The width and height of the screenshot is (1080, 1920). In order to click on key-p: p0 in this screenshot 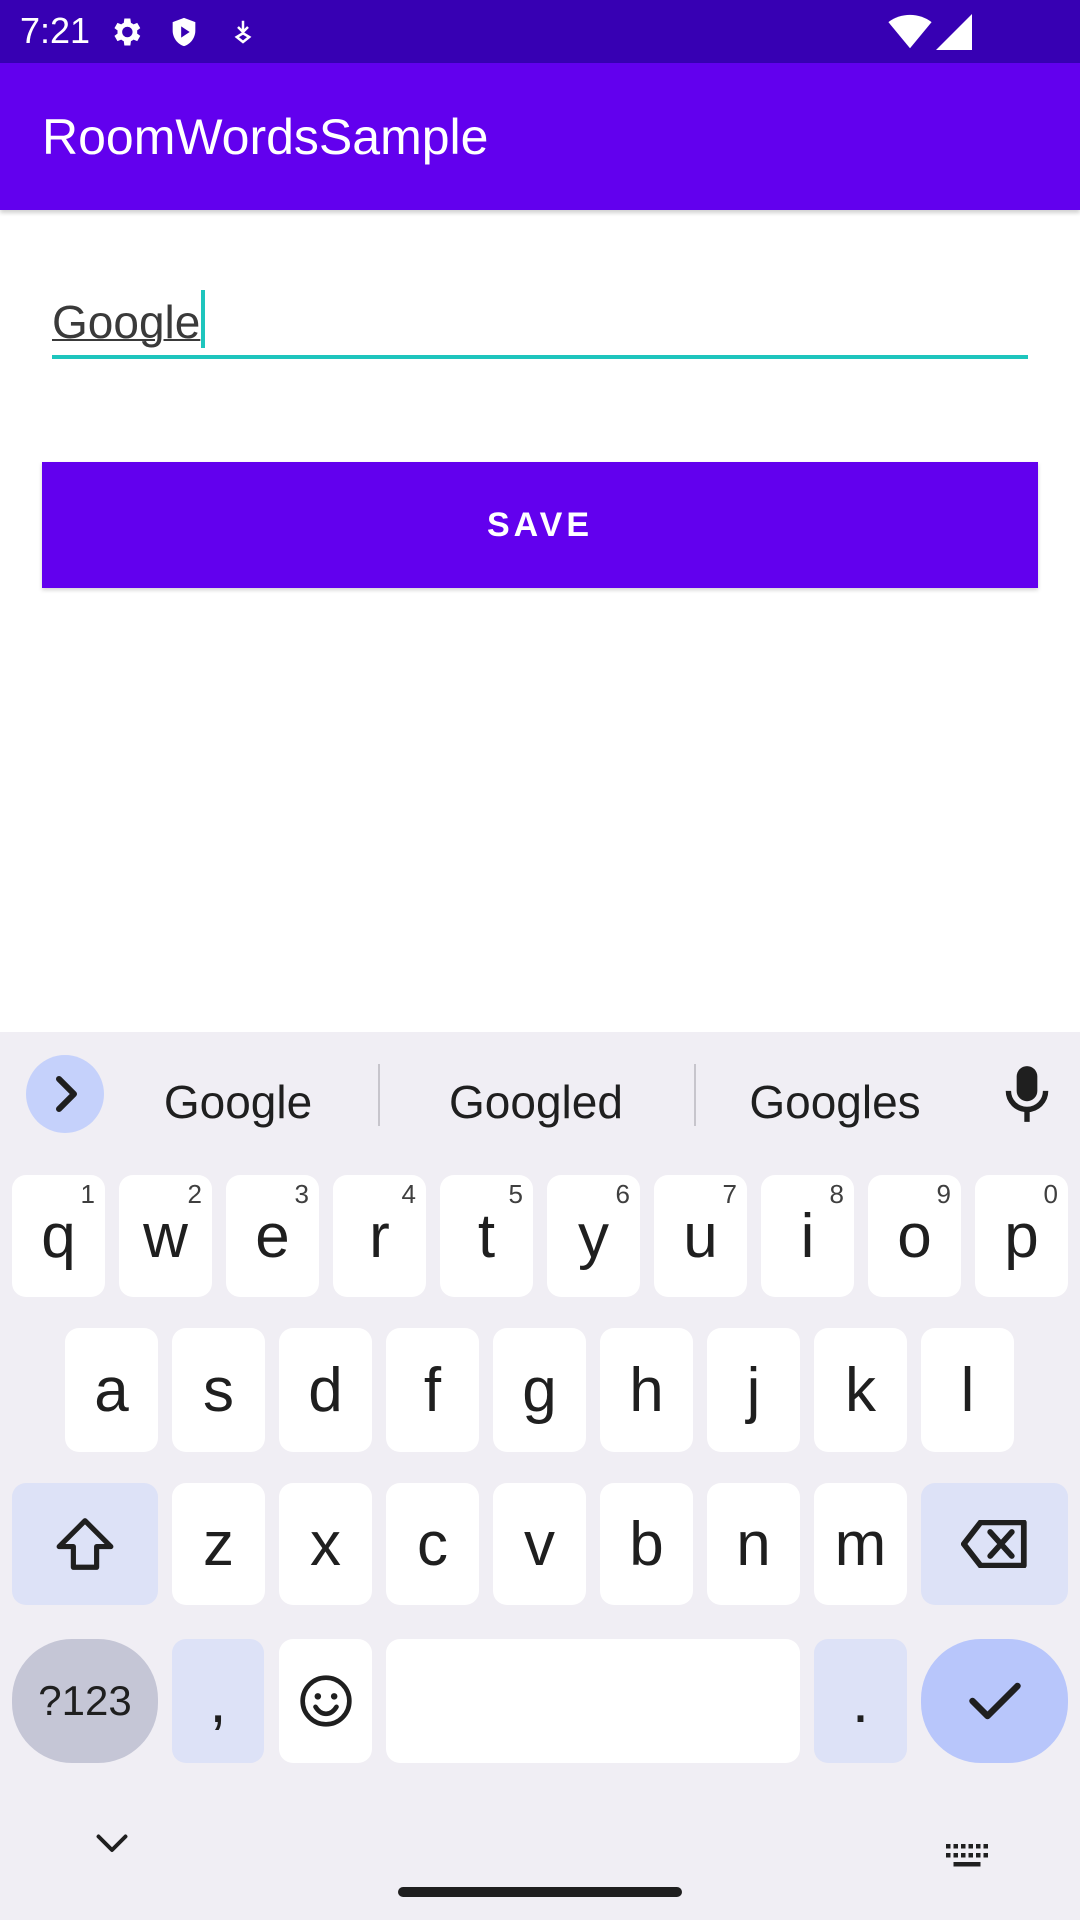, I will do `click(1021, 1236)`.